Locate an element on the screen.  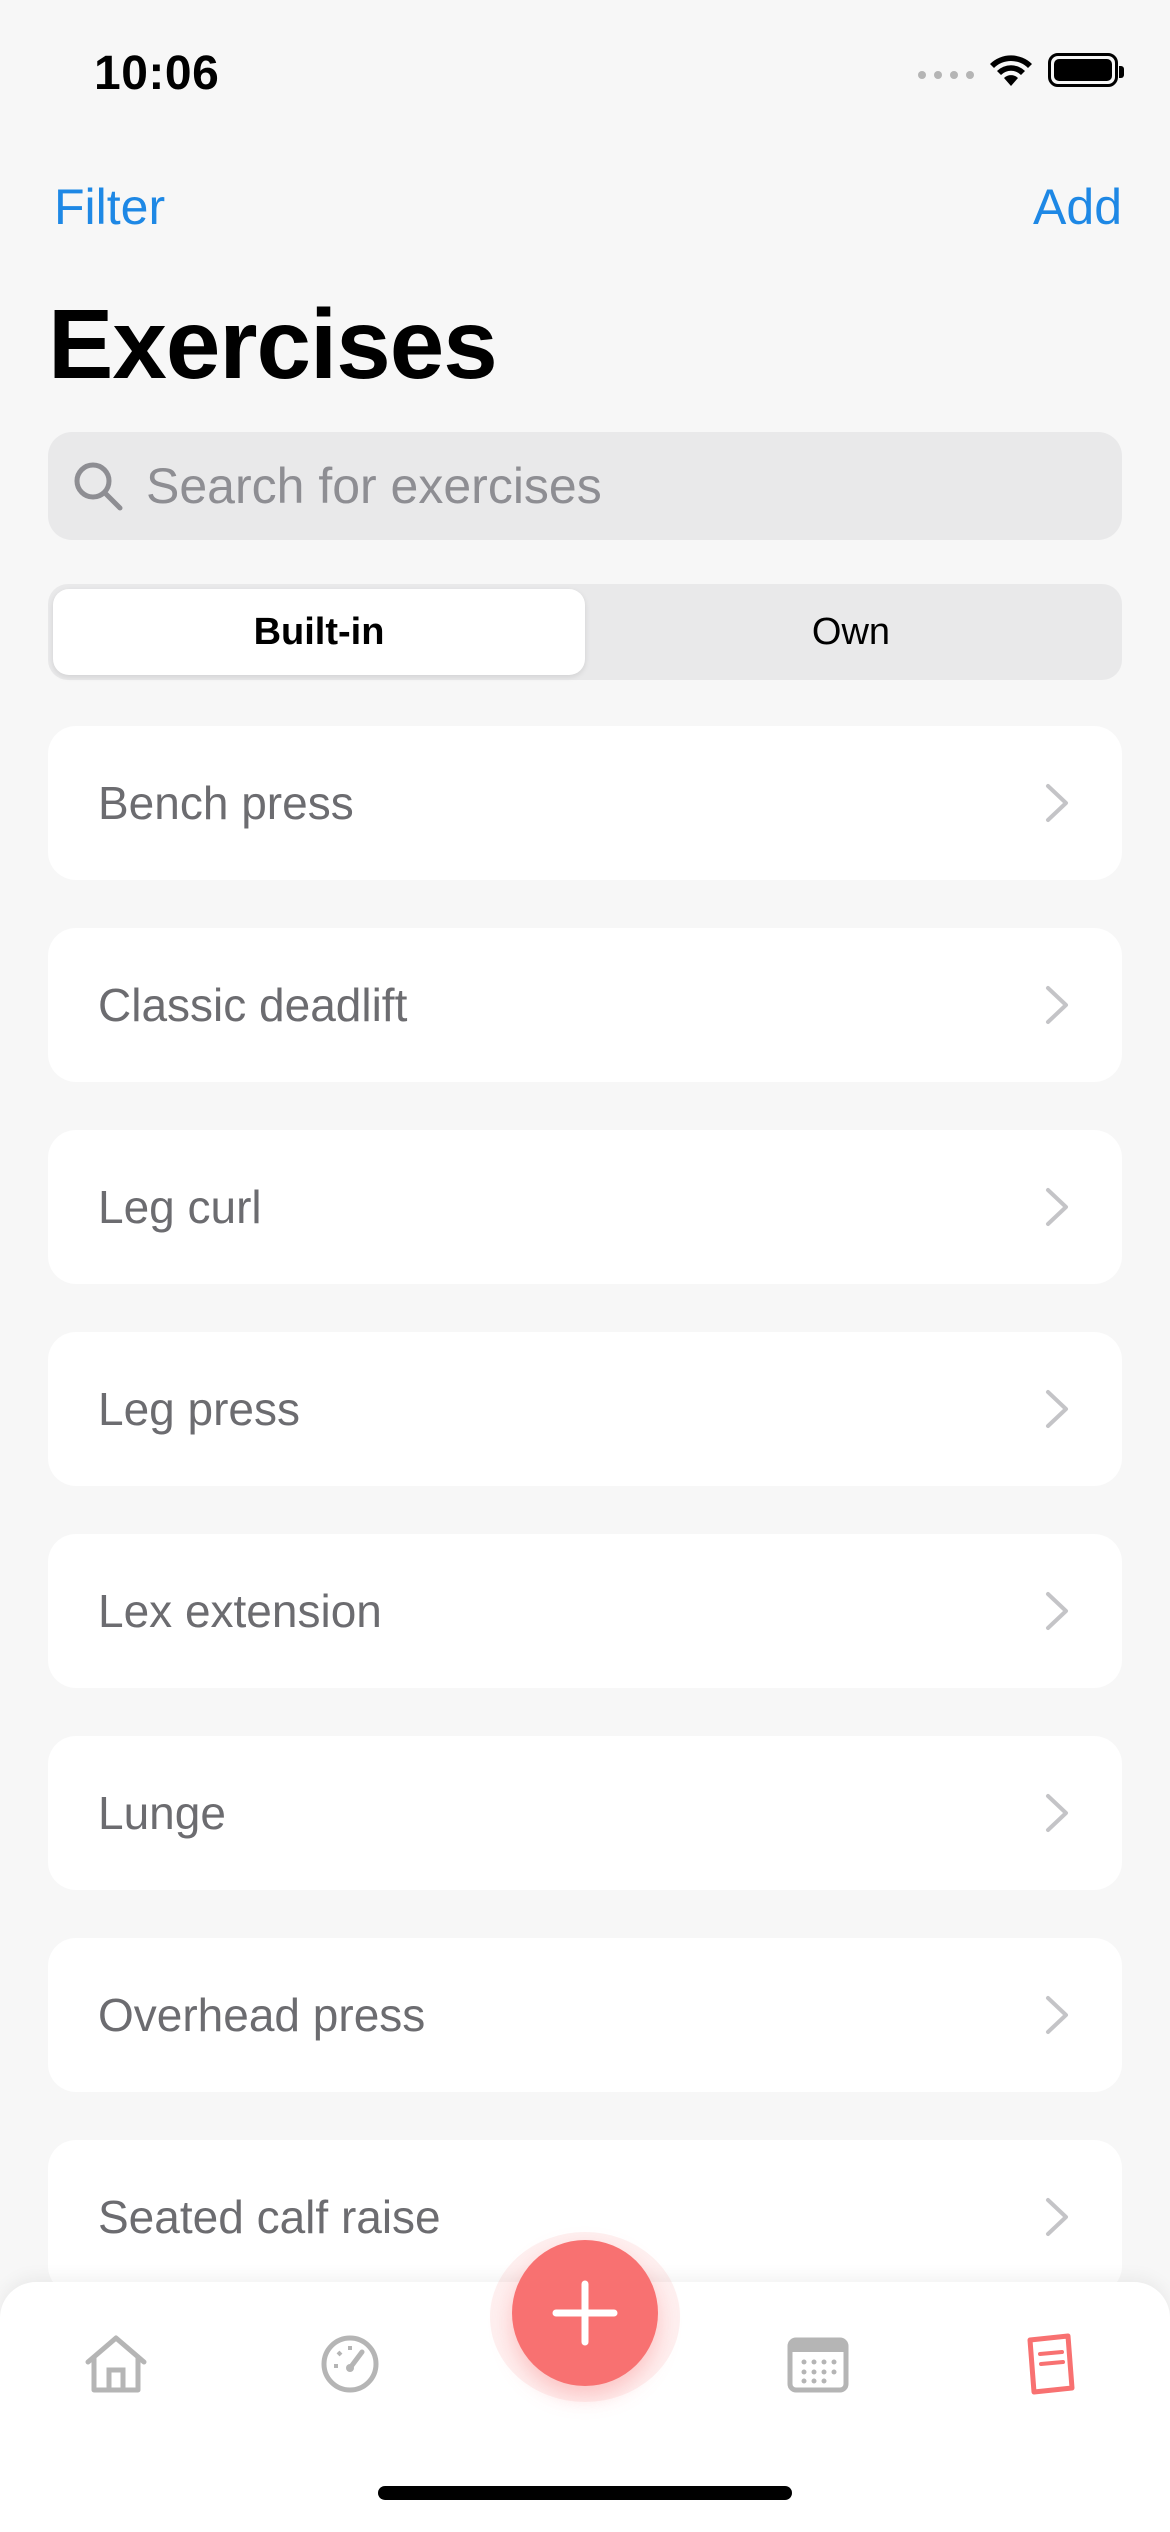
exercise-label: Leg curl is located at coordinates (180, 1207).